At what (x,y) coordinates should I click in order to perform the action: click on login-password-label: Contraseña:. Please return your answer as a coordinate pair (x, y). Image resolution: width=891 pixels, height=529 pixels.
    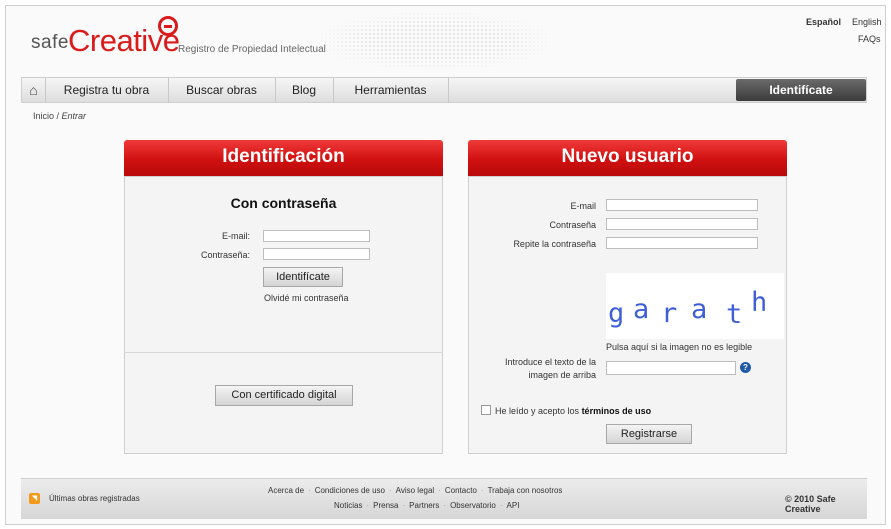
    Looking at the image, I should click on (225, 255).